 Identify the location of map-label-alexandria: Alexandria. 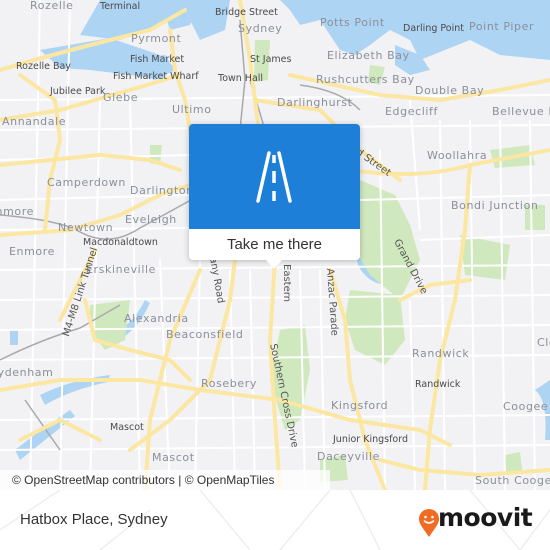
(156, 318).